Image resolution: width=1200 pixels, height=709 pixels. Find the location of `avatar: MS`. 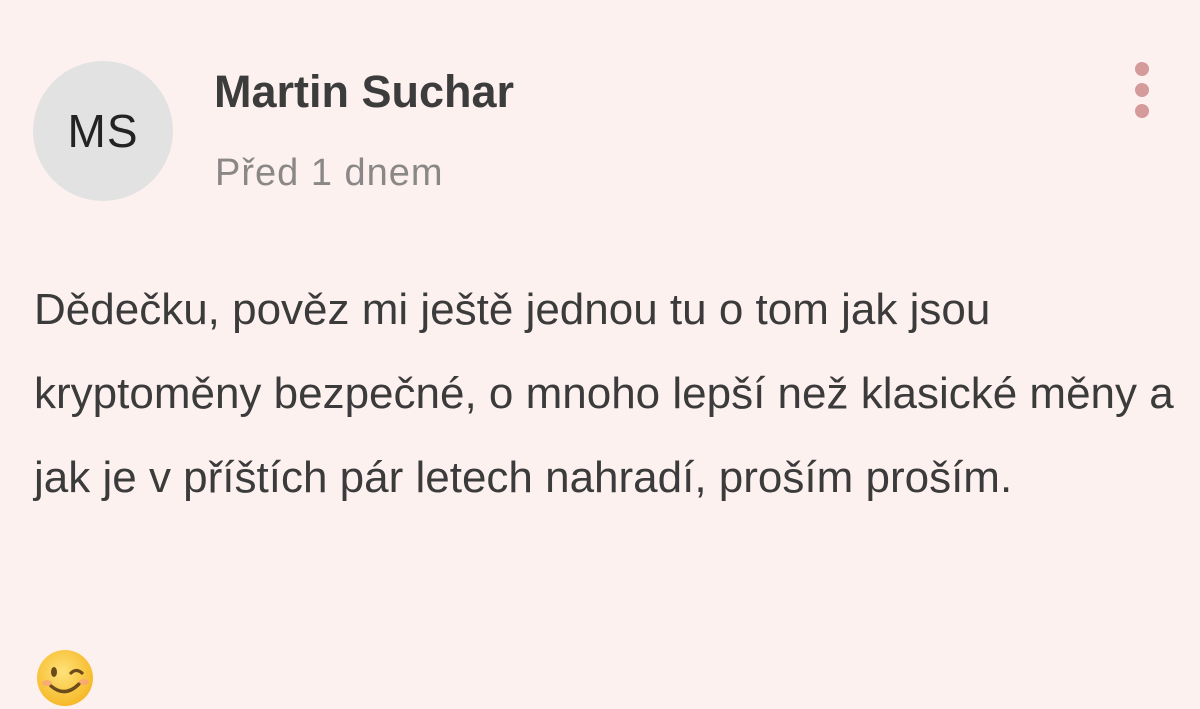

avatar: MS is located at coordinates (103, 131).